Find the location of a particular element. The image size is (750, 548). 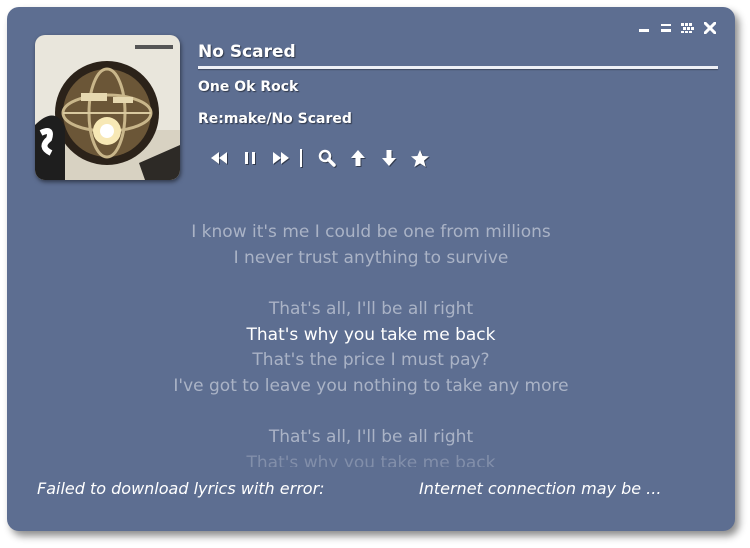

arrow-down-icon is located at coordinates (388, 158).